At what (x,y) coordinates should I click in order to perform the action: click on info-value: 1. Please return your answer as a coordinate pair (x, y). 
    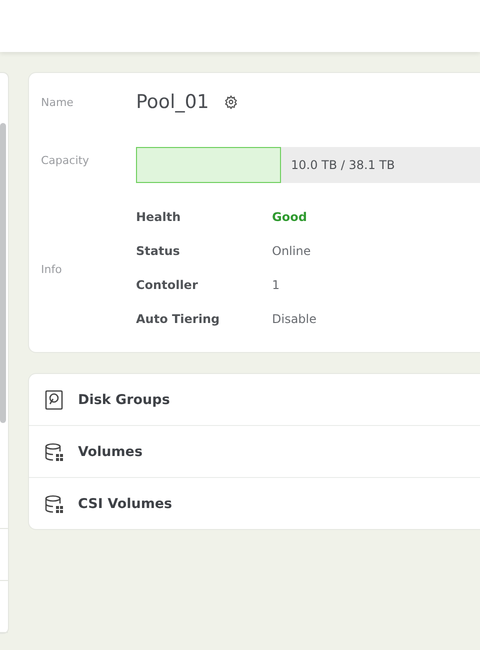
    Looking at the image, I should click on (276, 285).